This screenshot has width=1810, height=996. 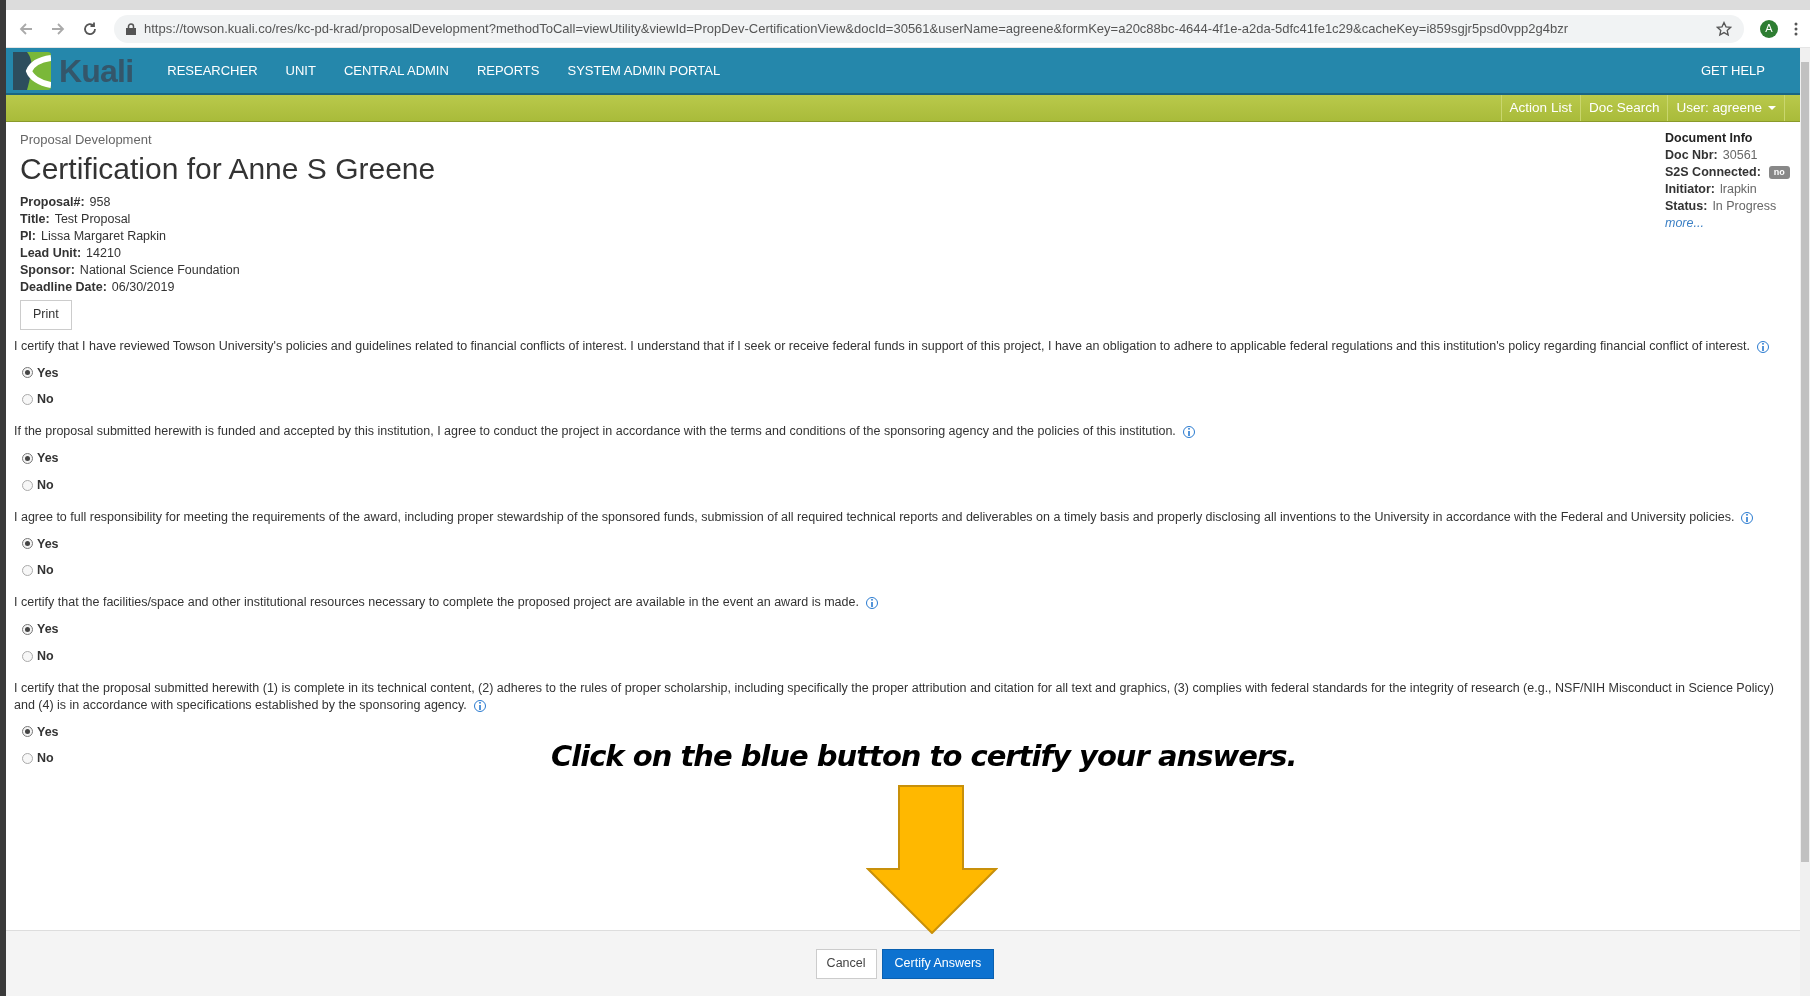 I want to click on breadcrumb: Proposal Development, so click(x=86, y=140).